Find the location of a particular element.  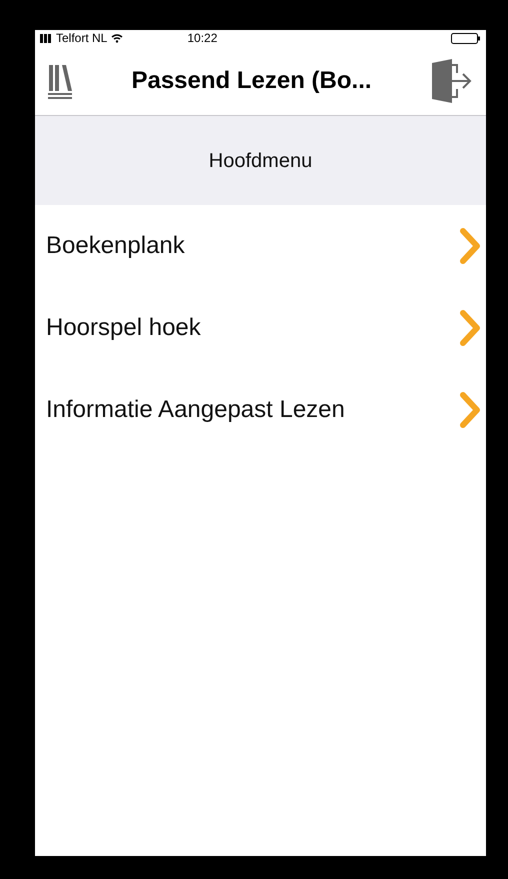

battery-icon is located at coordinates (466, 38).